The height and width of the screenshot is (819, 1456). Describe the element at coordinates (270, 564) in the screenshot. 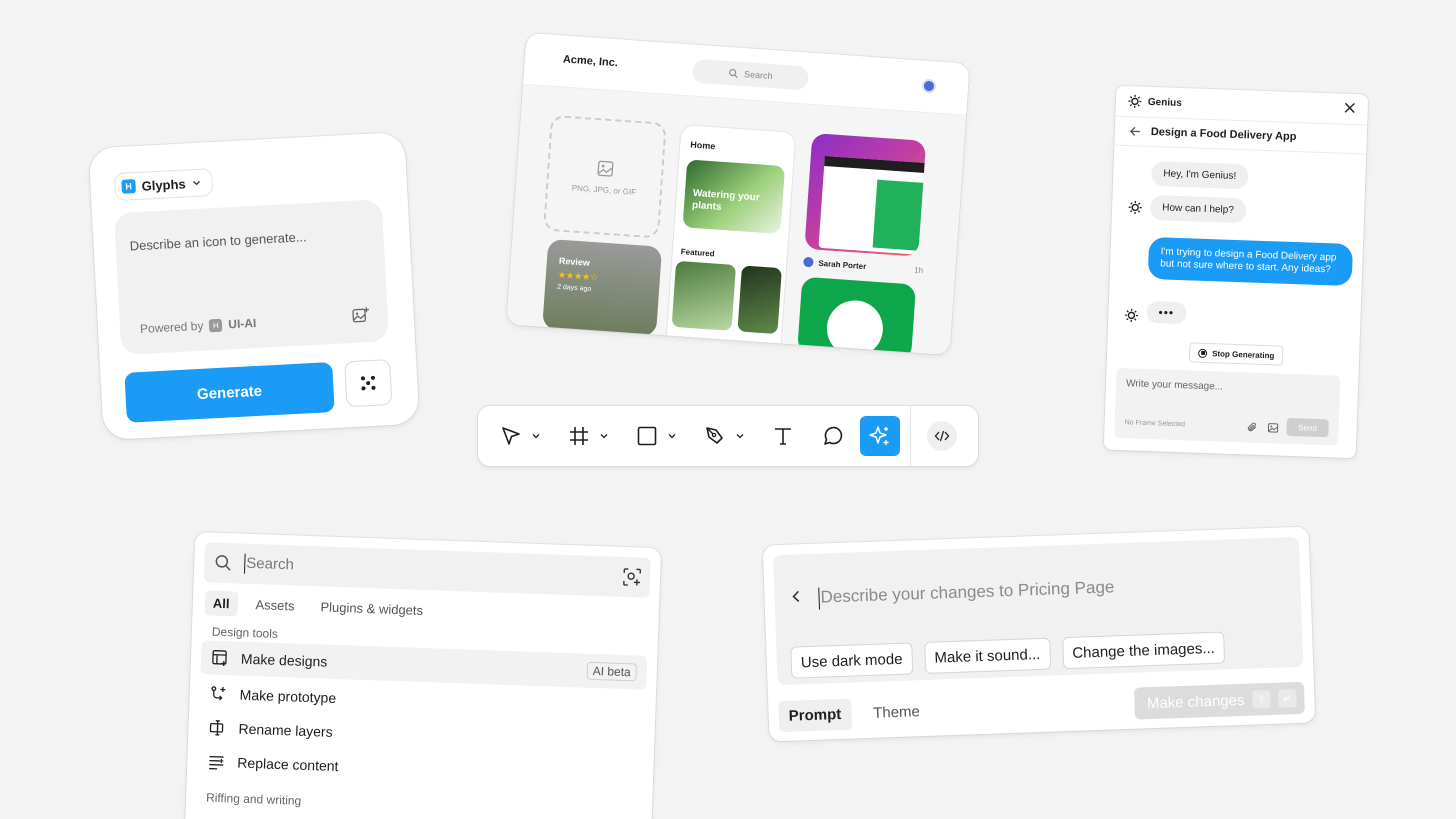

I see `actions-search-placeholder: Search` at that location.